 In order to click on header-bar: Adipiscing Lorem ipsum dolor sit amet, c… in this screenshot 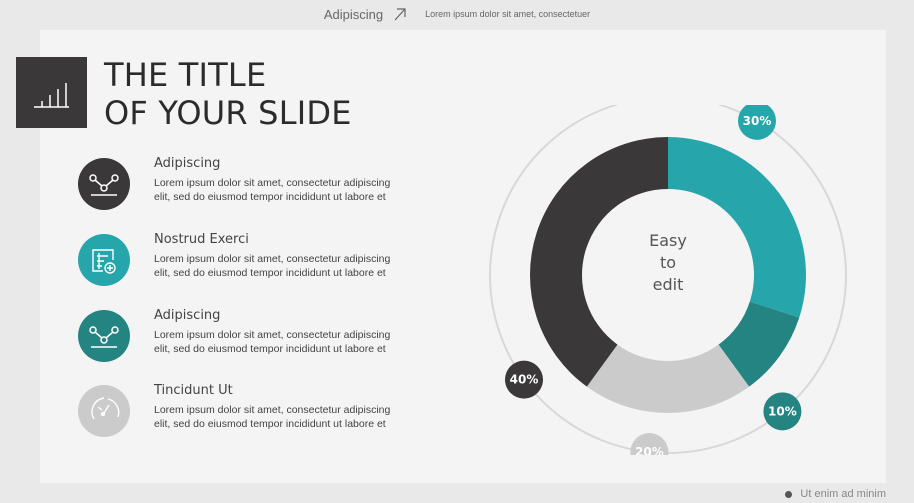, I will do `click(457, 14)`.